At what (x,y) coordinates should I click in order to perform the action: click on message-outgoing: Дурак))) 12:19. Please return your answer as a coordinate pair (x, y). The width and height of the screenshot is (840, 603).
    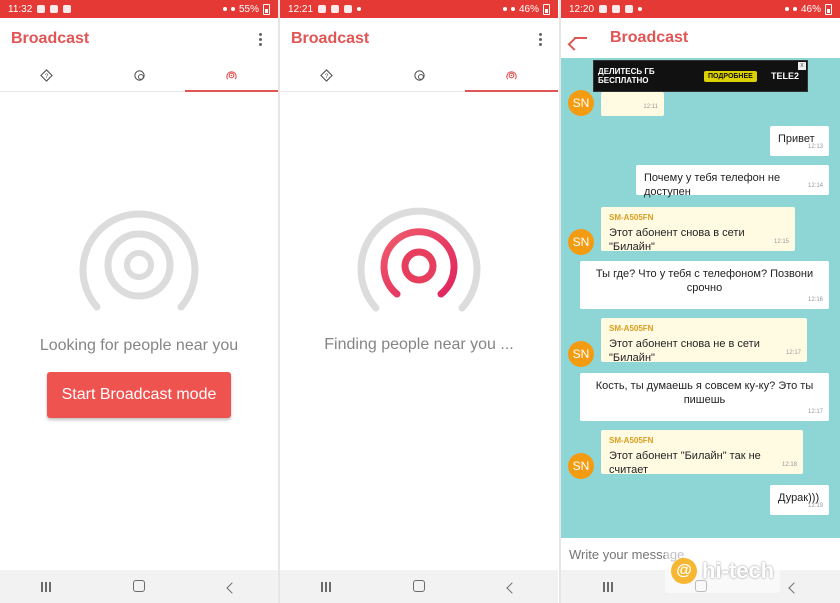
    Looking at the image, I should click on (799, 500).